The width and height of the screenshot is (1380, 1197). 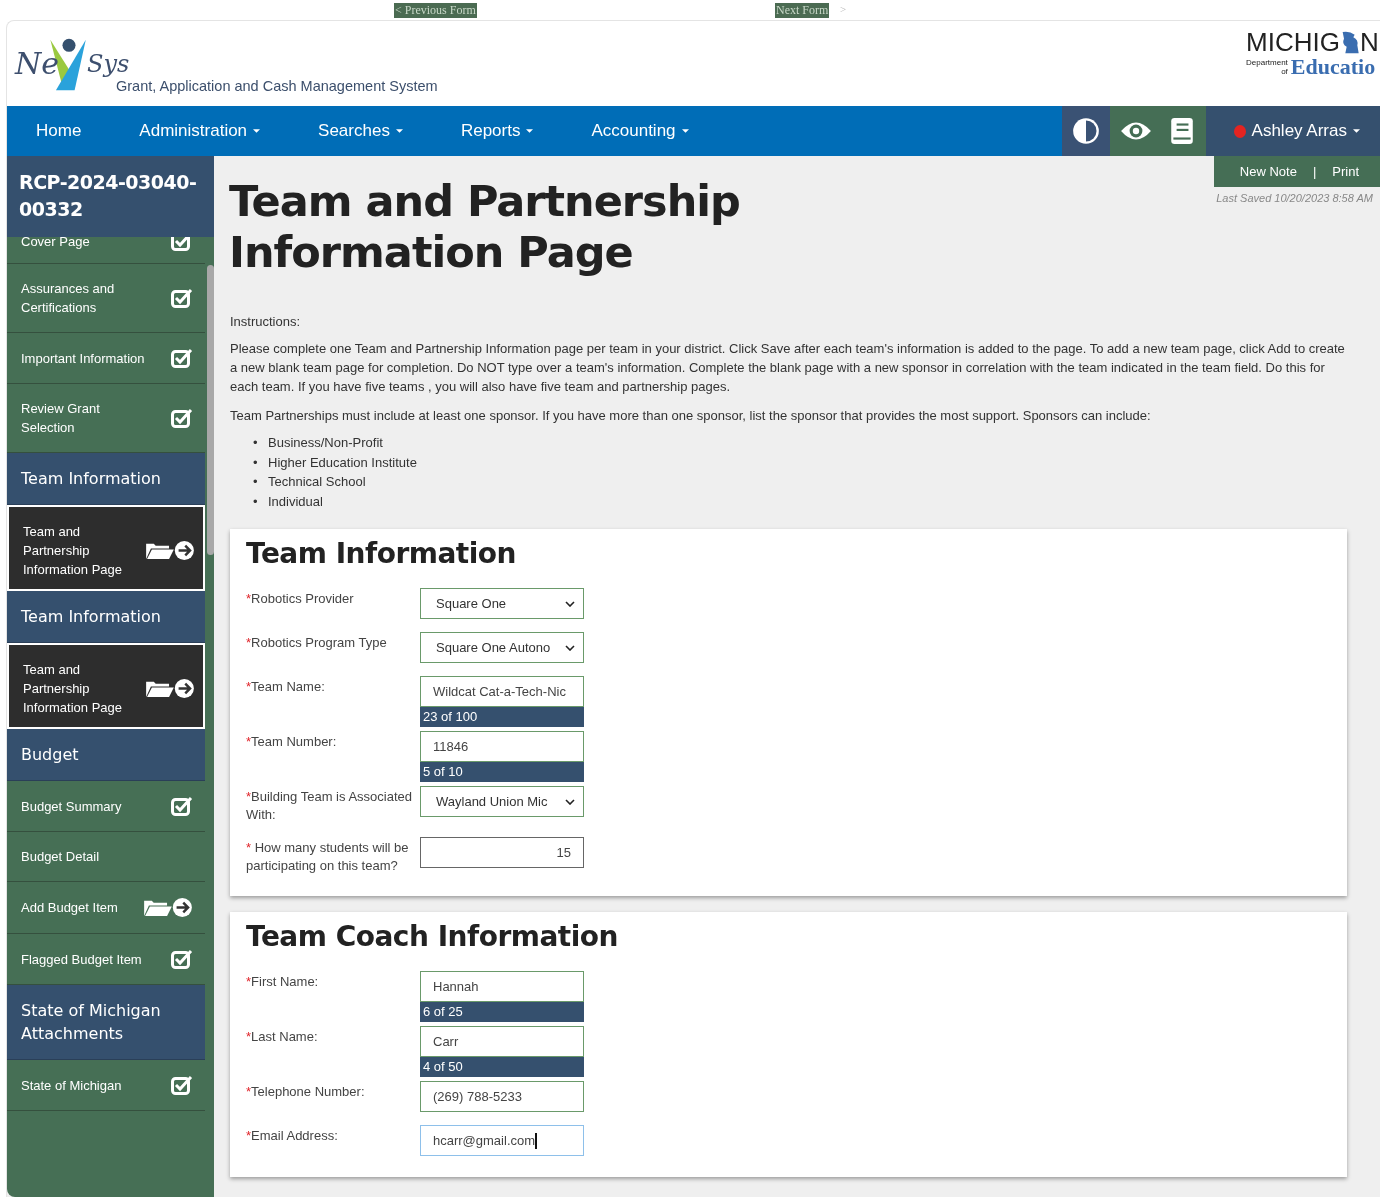 I want to click on application-id: RCP-2024-03040-00332, so click(x=110, y=196).